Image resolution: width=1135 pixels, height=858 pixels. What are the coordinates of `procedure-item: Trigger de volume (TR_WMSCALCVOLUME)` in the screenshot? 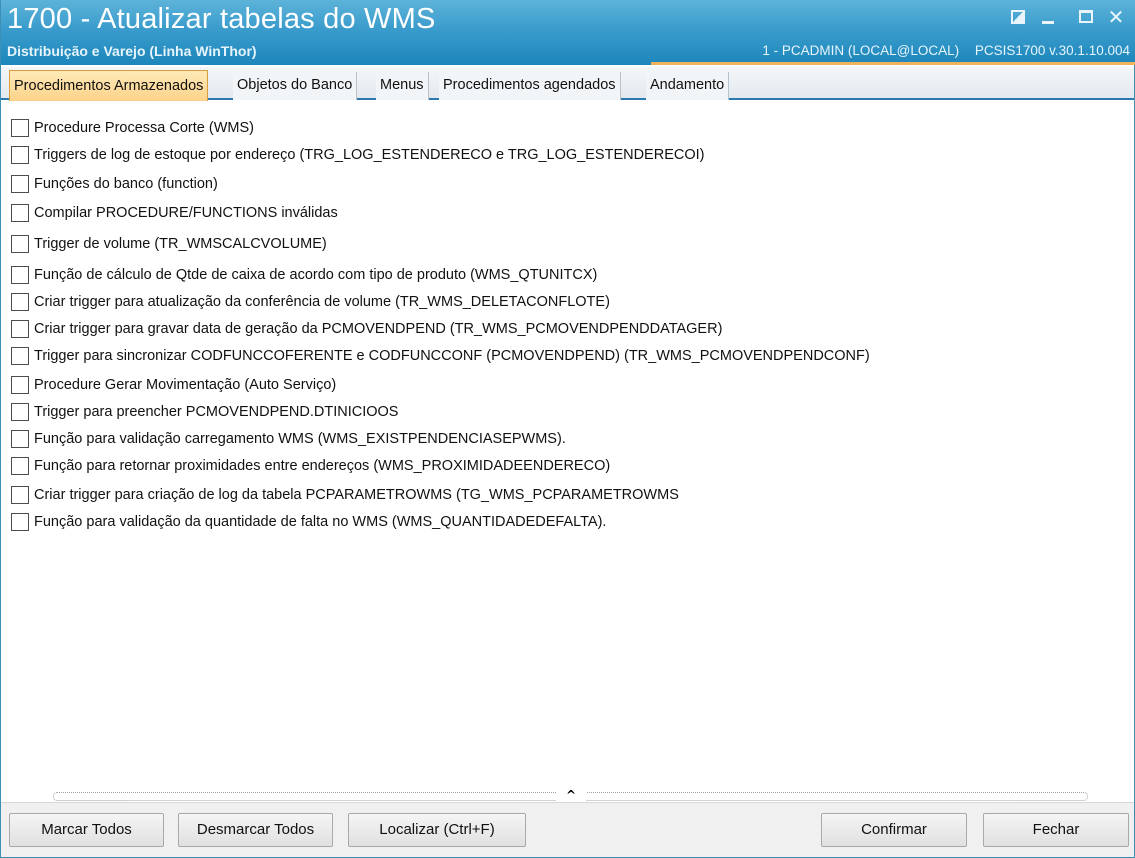 It's located at (169, 244).